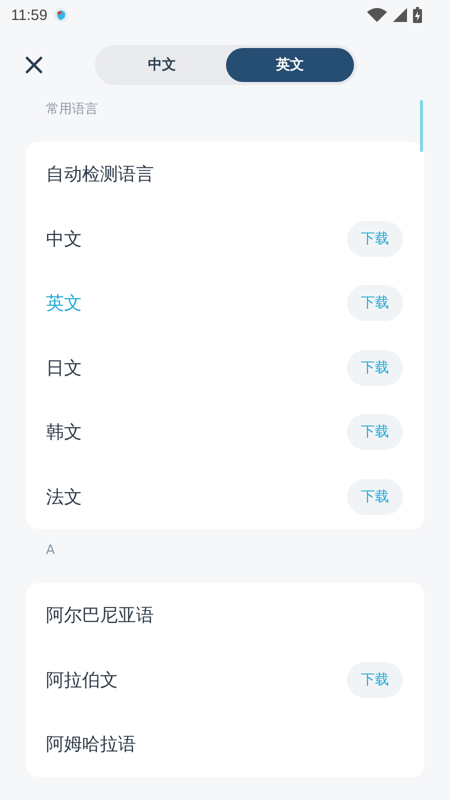 The width and height of the screenshot is (450, 800). I want to click on language-item: 阿拉伯文, so click(82, 680).